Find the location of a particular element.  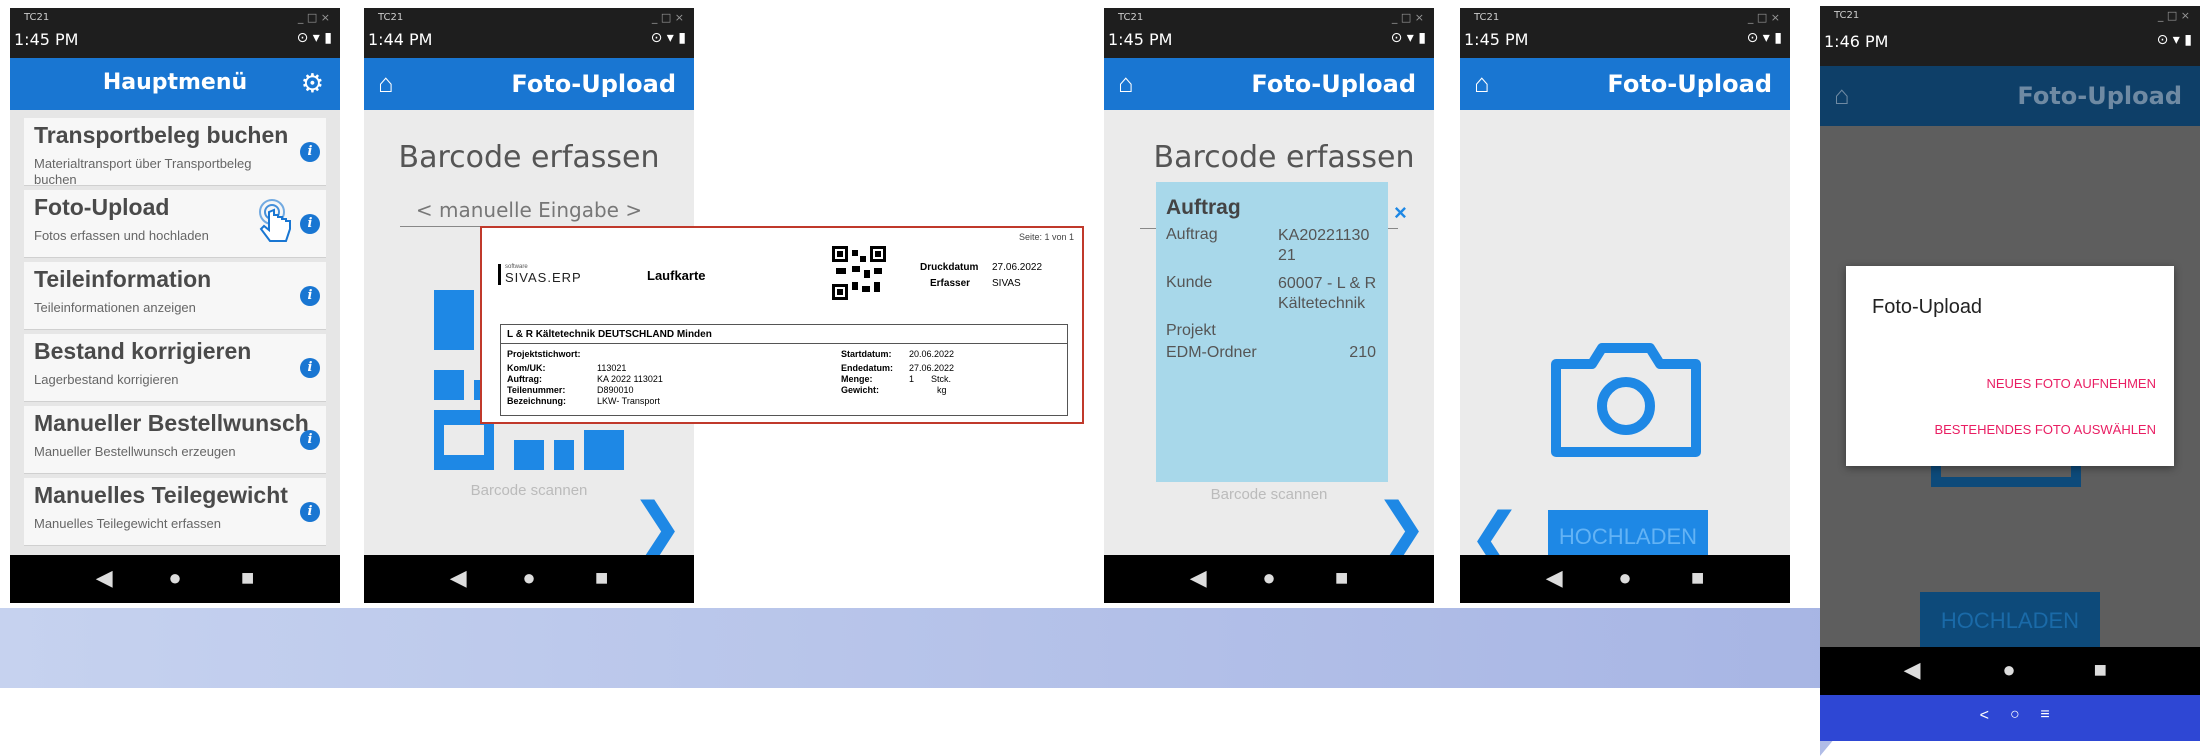

bezeichnung-label: Bezeichnung: is located at coordinates (537, 401).